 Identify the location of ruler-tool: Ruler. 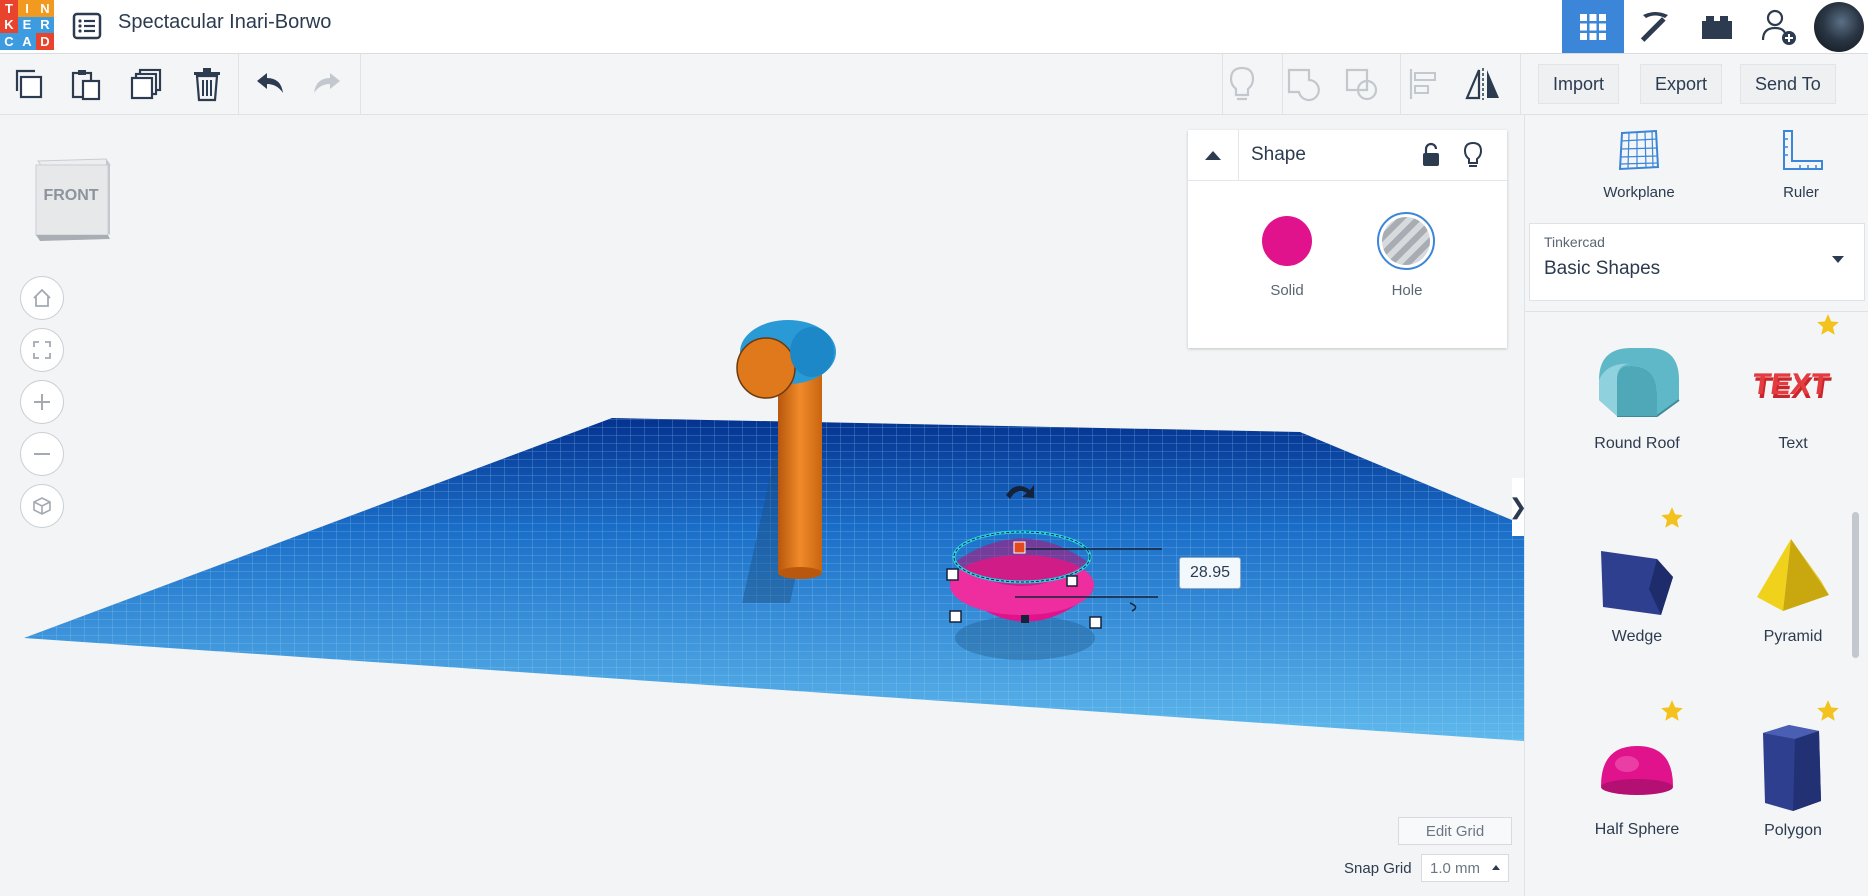
(1801, 164).